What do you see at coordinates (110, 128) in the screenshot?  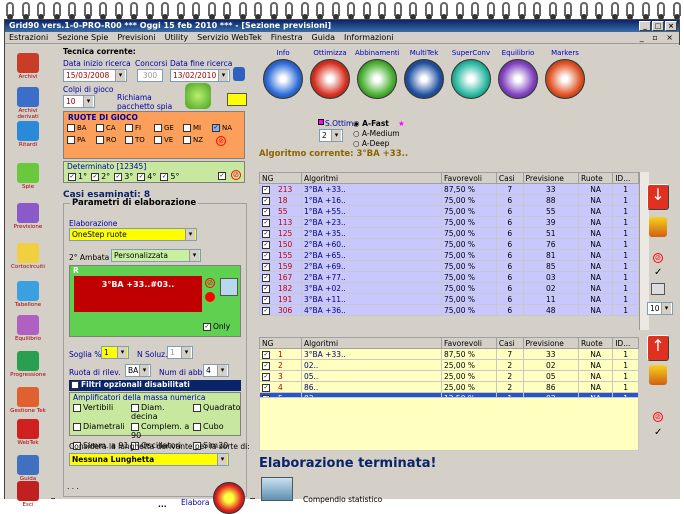 I see `ruota-ca: CA` at bounding box center [110, 128].